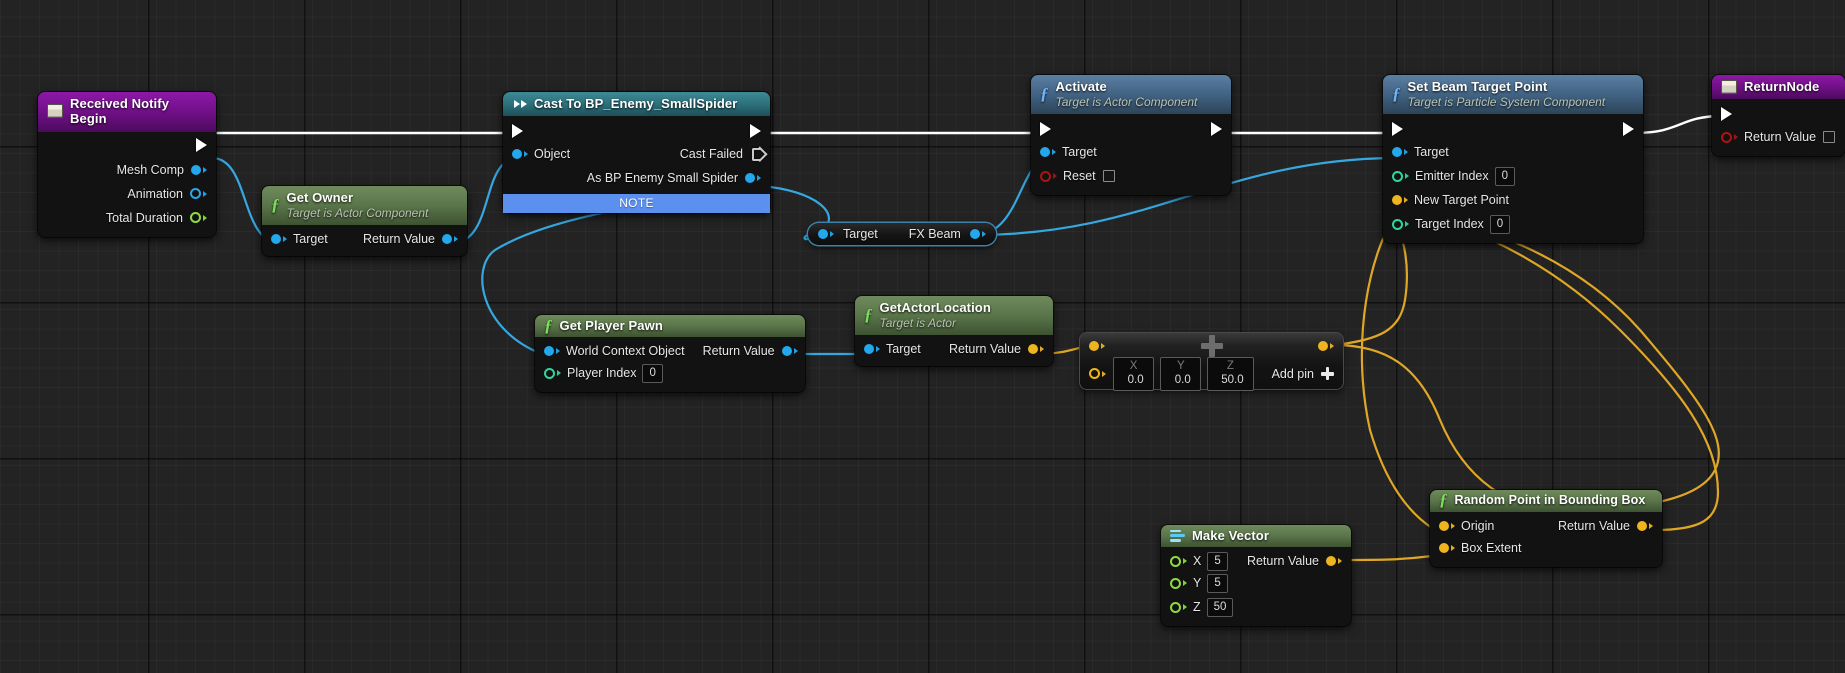 This screenshot has width=1845, height=673. Describe the element at coordinates (1513, 224) in the screenshot. I see `pin-row-target-index: Target Index 0` at that location.